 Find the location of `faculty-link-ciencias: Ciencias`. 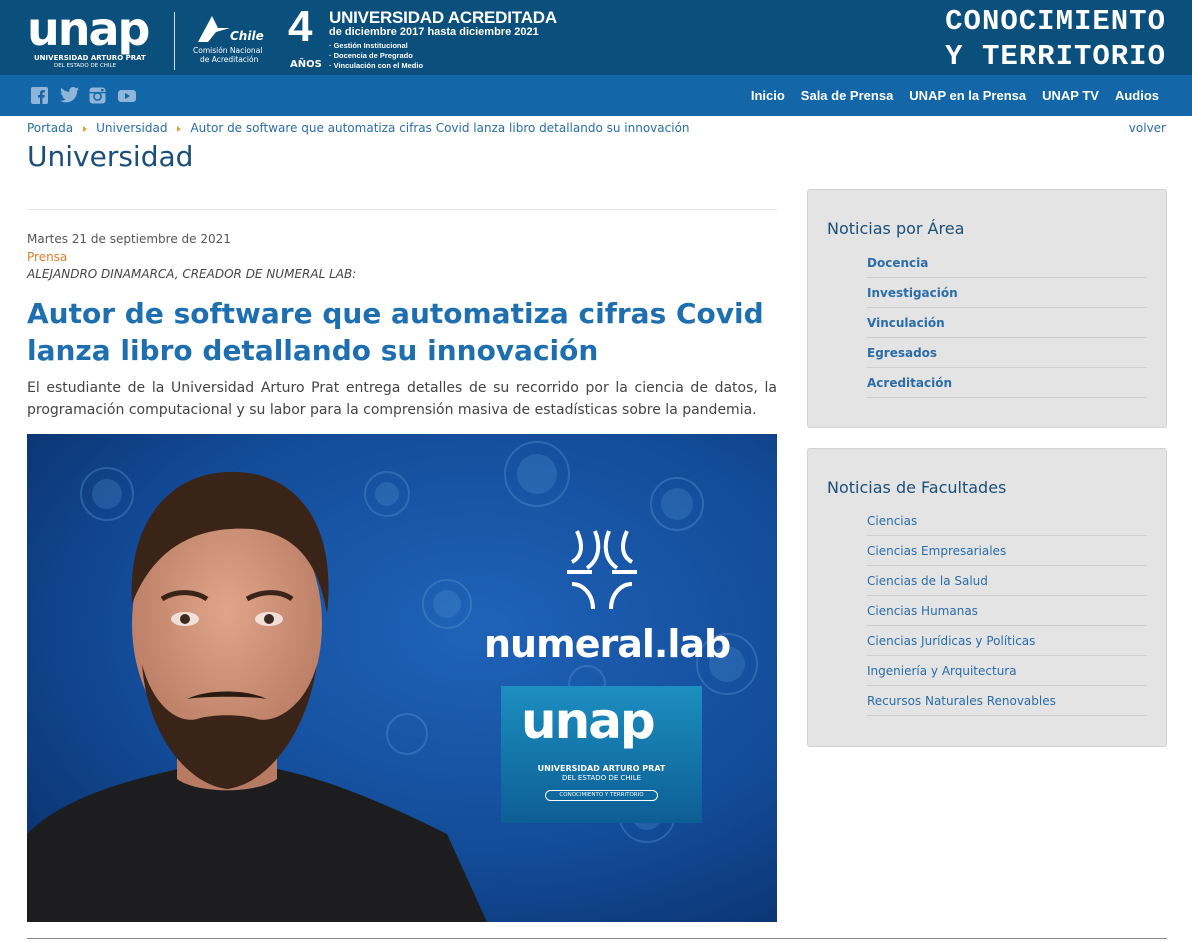

faculty-link-ciencias: Ciencias is located at coordinates (1007, 521).